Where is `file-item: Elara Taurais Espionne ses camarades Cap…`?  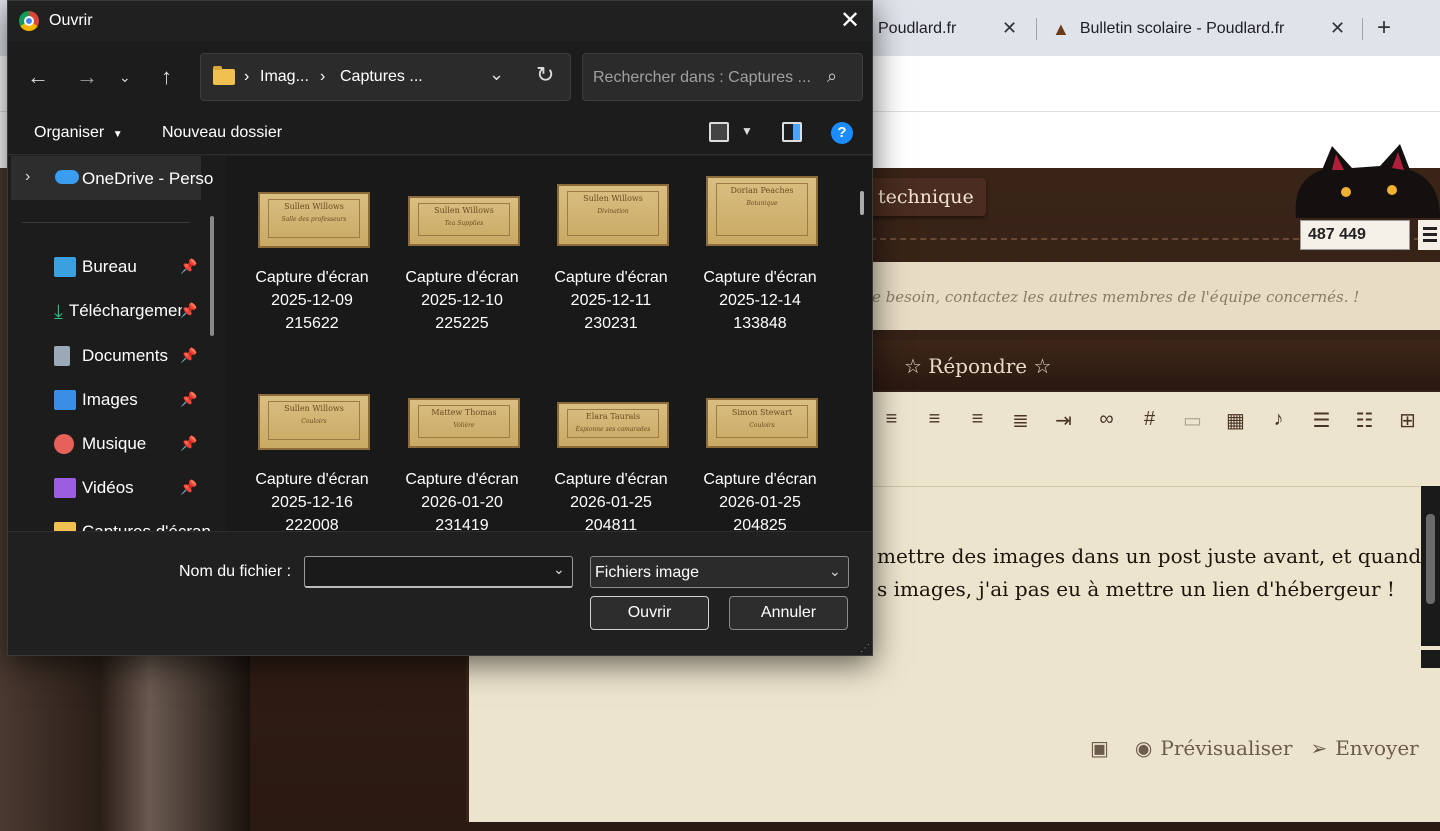 file-item: Elara Taurais Espionne ses camarades Cap… is located at coordinates (611, 448).